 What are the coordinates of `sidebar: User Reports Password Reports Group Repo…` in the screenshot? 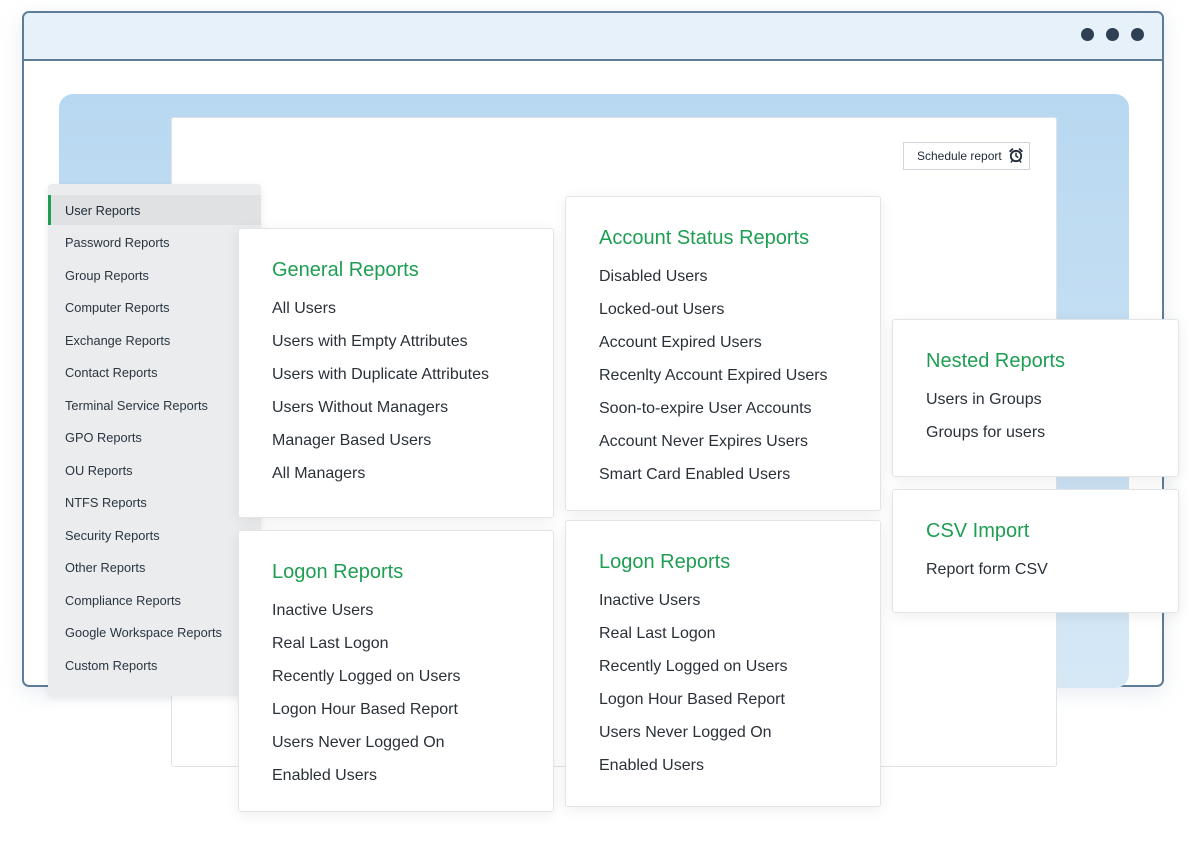 It's located at (154, 440).